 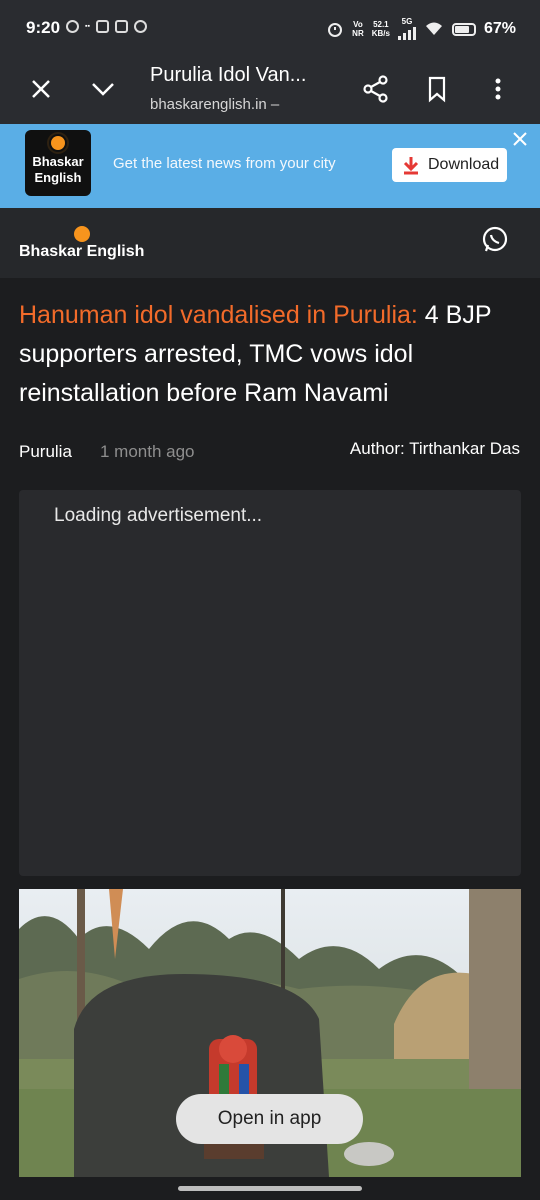 I want to click on signal-indicator: 5G, so click(x=406, y=29).